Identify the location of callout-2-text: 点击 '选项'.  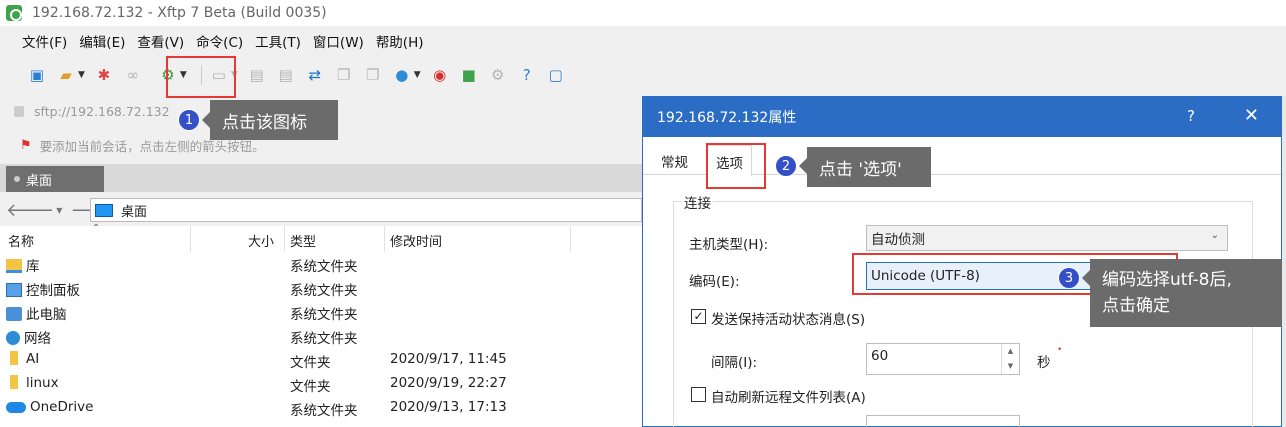
(860, 169).